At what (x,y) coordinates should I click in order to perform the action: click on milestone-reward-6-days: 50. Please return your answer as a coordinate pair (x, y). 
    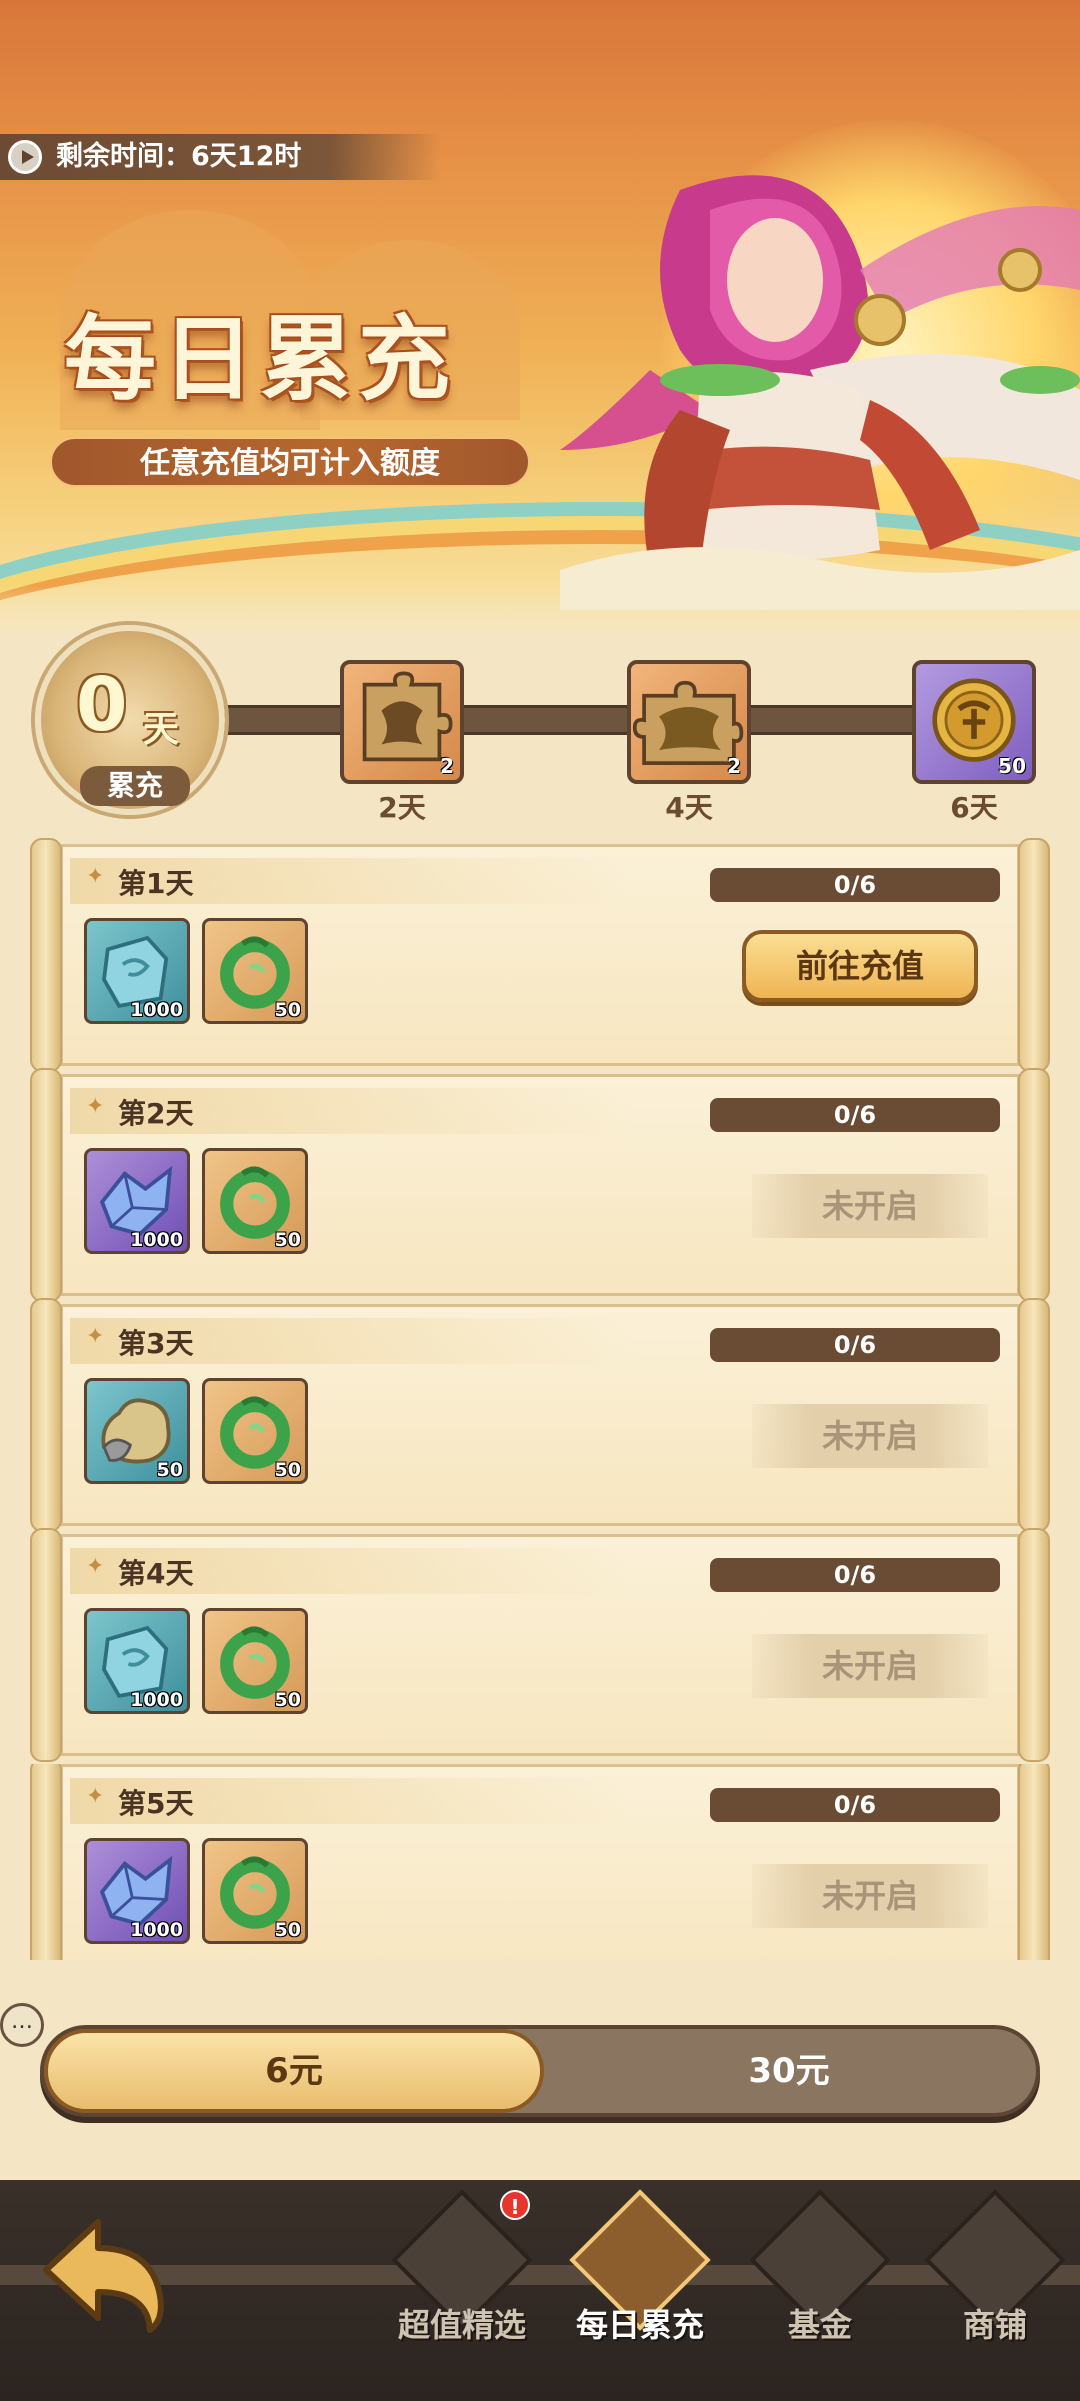
    Looking at the image, I should click on (974, 722).